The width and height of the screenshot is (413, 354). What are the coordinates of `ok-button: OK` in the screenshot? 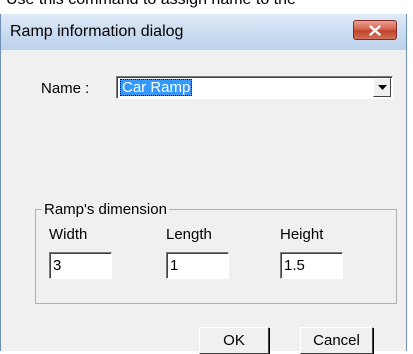 It's located at (234, 340).